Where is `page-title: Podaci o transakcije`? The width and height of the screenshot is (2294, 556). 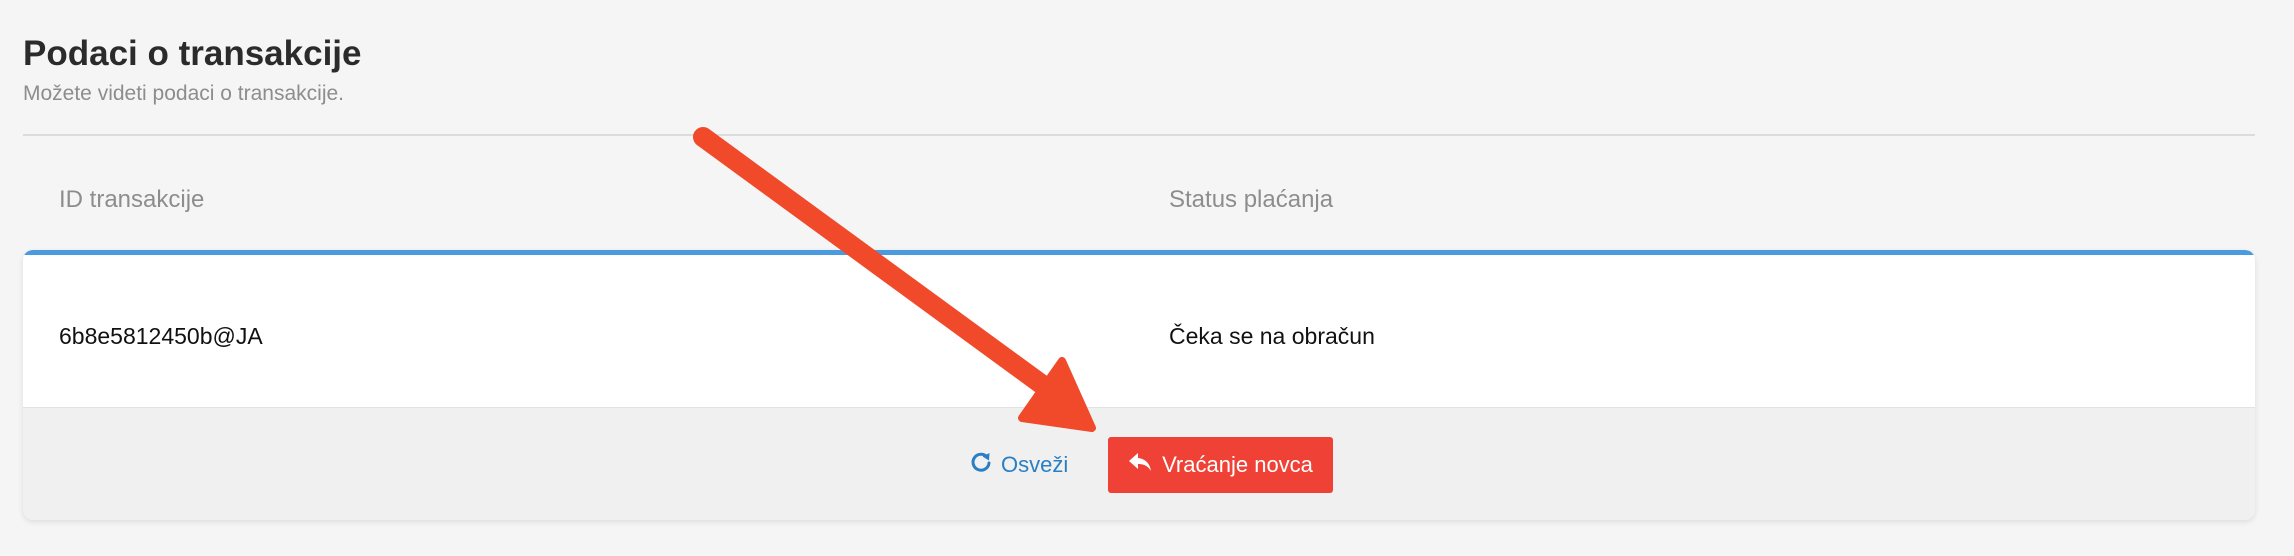
page-title: Podaci o transakcije is located at coordinates (192, 53).